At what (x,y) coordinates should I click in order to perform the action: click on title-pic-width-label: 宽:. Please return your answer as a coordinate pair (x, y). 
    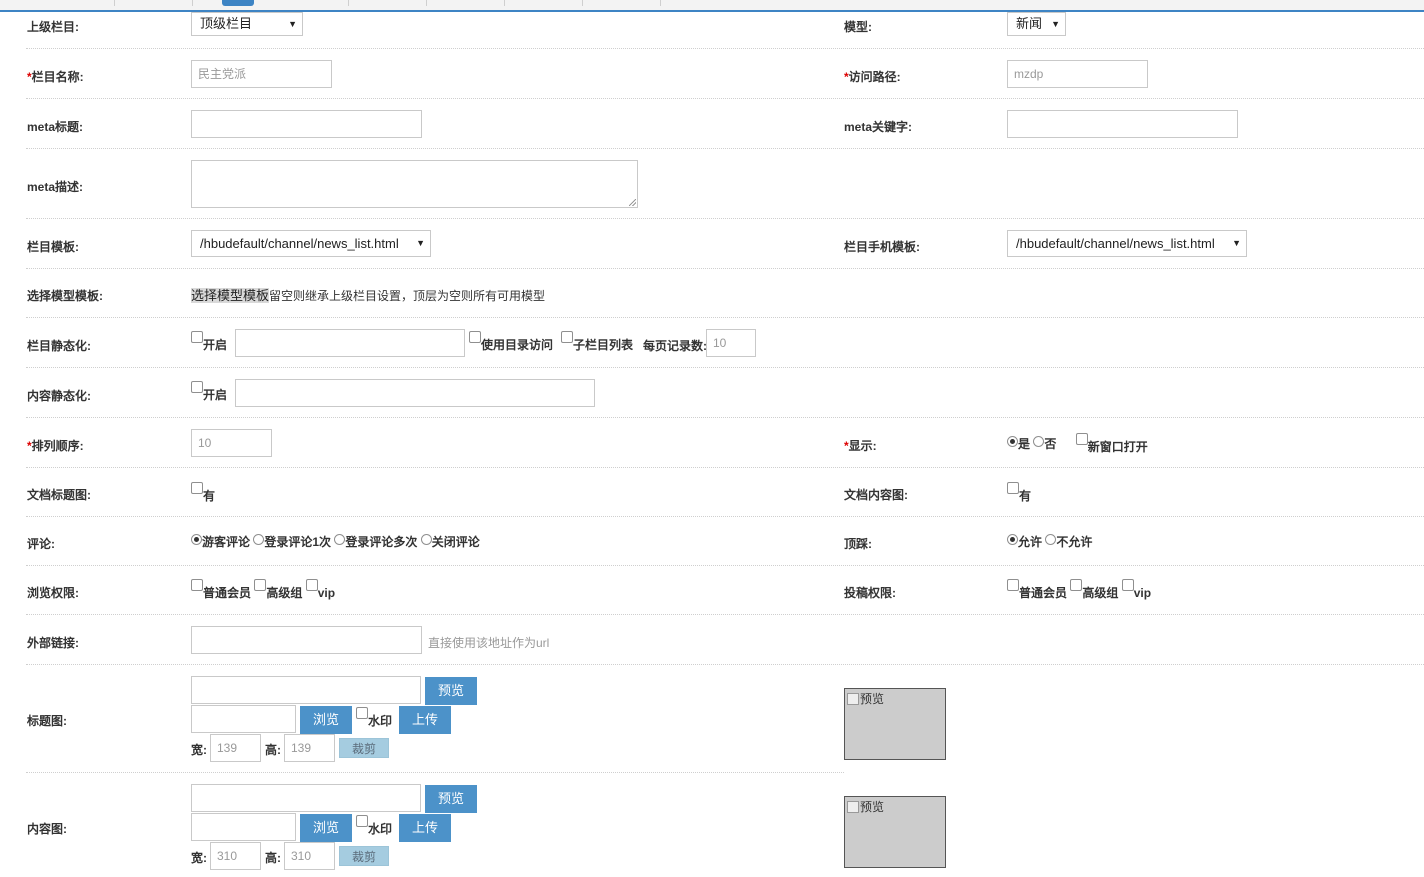
    Looking at the image, I should click on (199, 750).